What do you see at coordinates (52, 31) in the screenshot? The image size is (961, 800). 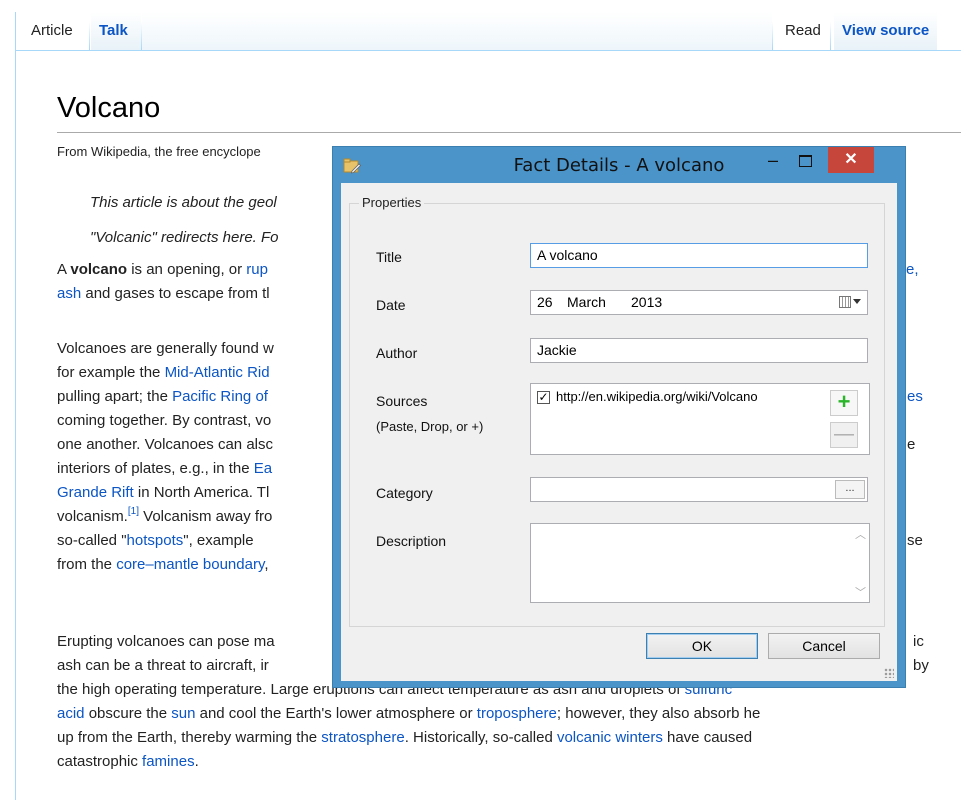 I see `tab-article: Article` at bounding box center [52, 31].